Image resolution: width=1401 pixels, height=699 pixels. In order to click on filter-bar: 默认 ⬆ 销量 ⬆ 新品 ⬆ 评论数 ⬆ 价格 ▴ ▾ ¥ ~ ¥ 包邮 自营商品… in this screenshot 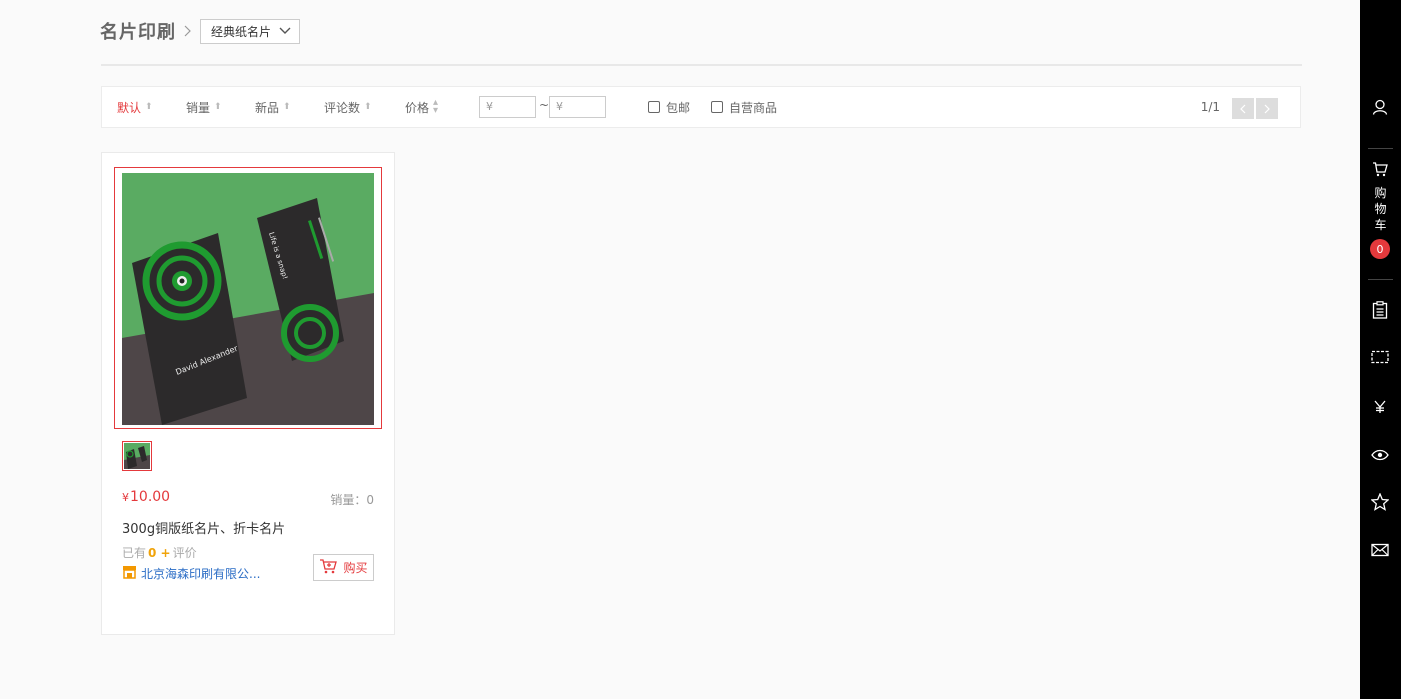, I will do `click(701, 107)`.